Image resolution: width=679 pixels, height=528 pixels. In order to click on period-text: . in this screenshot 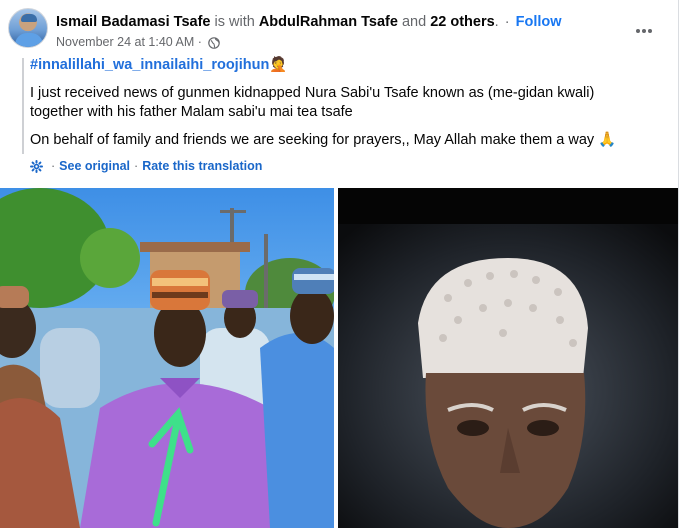, I will do `click(496, 22)`.